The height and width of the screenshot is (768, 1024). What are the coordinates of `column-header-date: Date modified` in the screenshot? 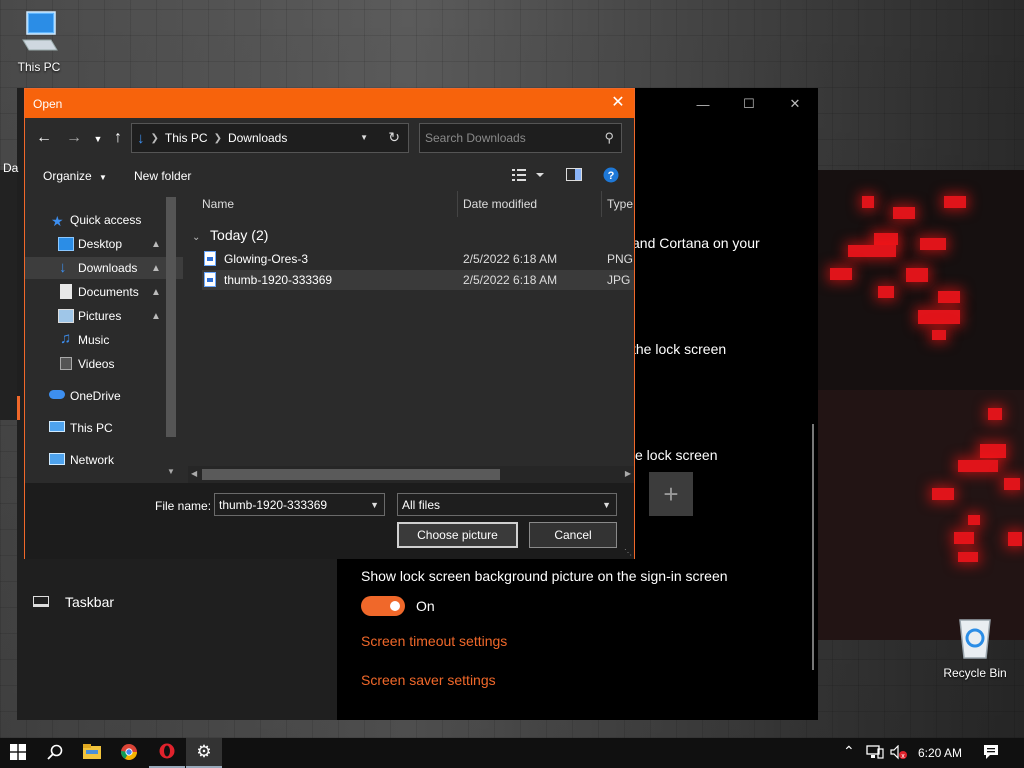 It's located at (500, 204).